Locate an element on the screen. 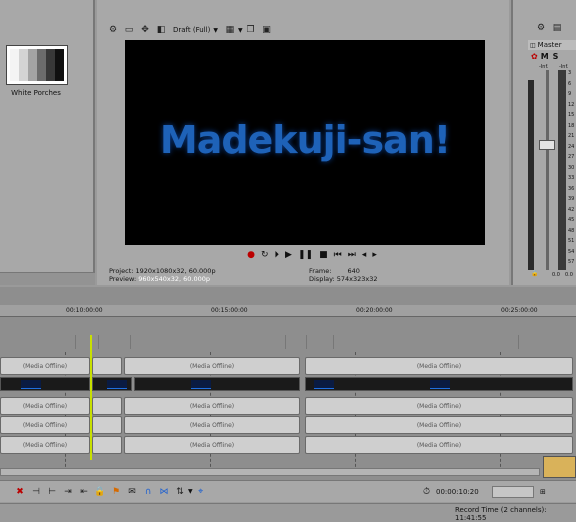 The height and width of the screenshot is (522, 576). meter-scale-label: 48 is located at coordinates (571, 230).